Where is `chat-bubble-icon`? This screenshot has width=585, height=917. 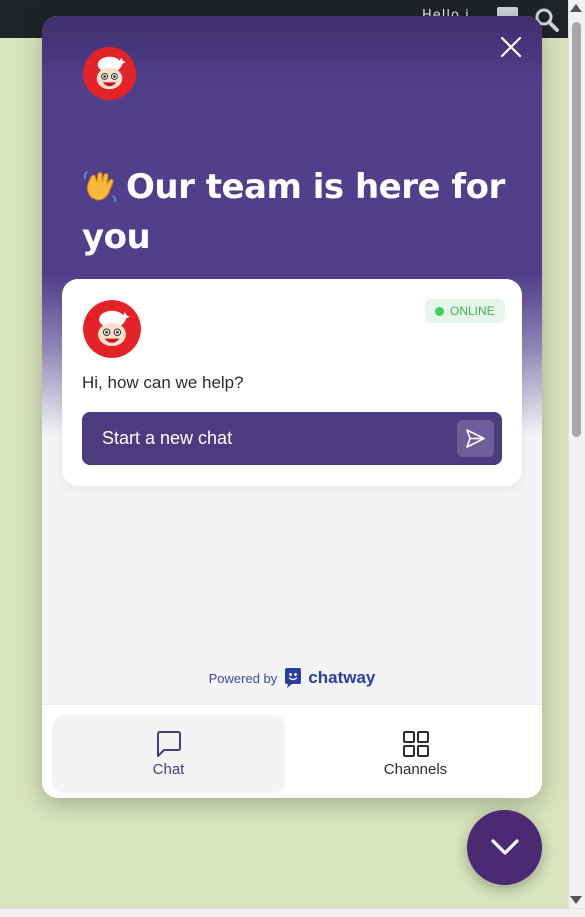
chat-bubble-icon is located at coordinates (168, 744).